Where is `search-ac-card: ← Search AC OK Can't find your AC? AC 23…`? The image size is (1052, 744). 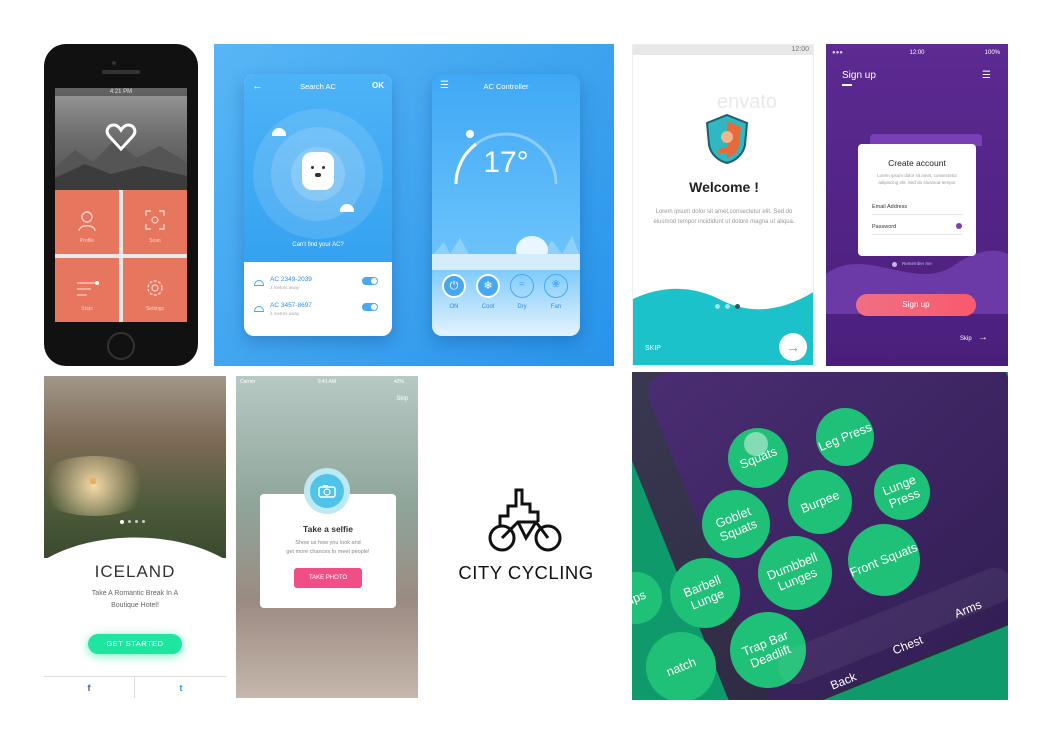 search-ac-card: ← Search AC OK Can't find your AC? AC 23… is located at coordinates (318, 205).